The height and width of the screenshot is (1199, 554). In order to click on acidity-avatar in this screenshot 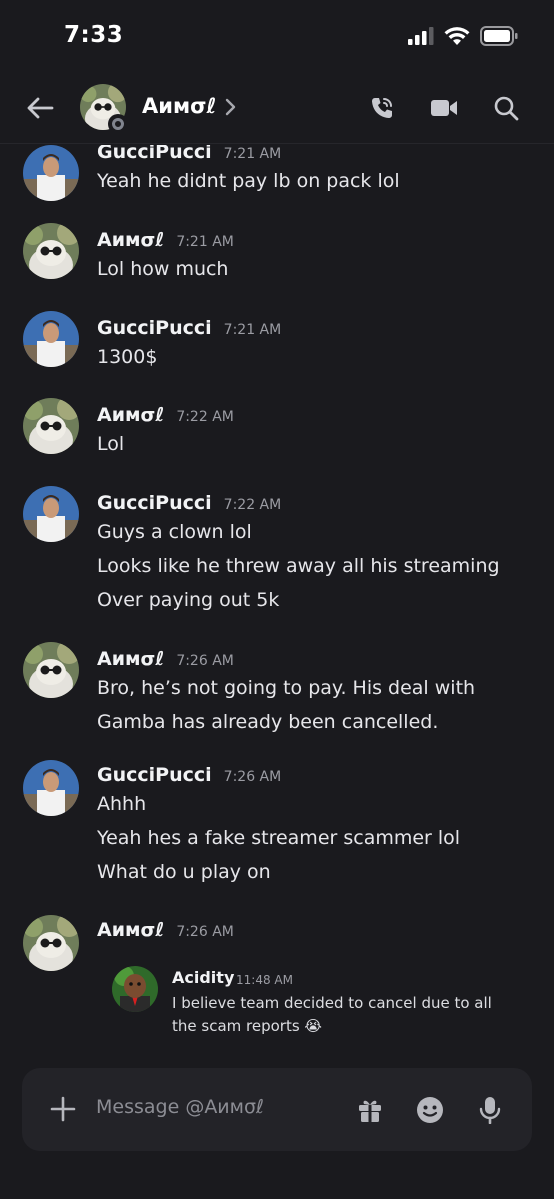, I will do `click(135, 989)`.